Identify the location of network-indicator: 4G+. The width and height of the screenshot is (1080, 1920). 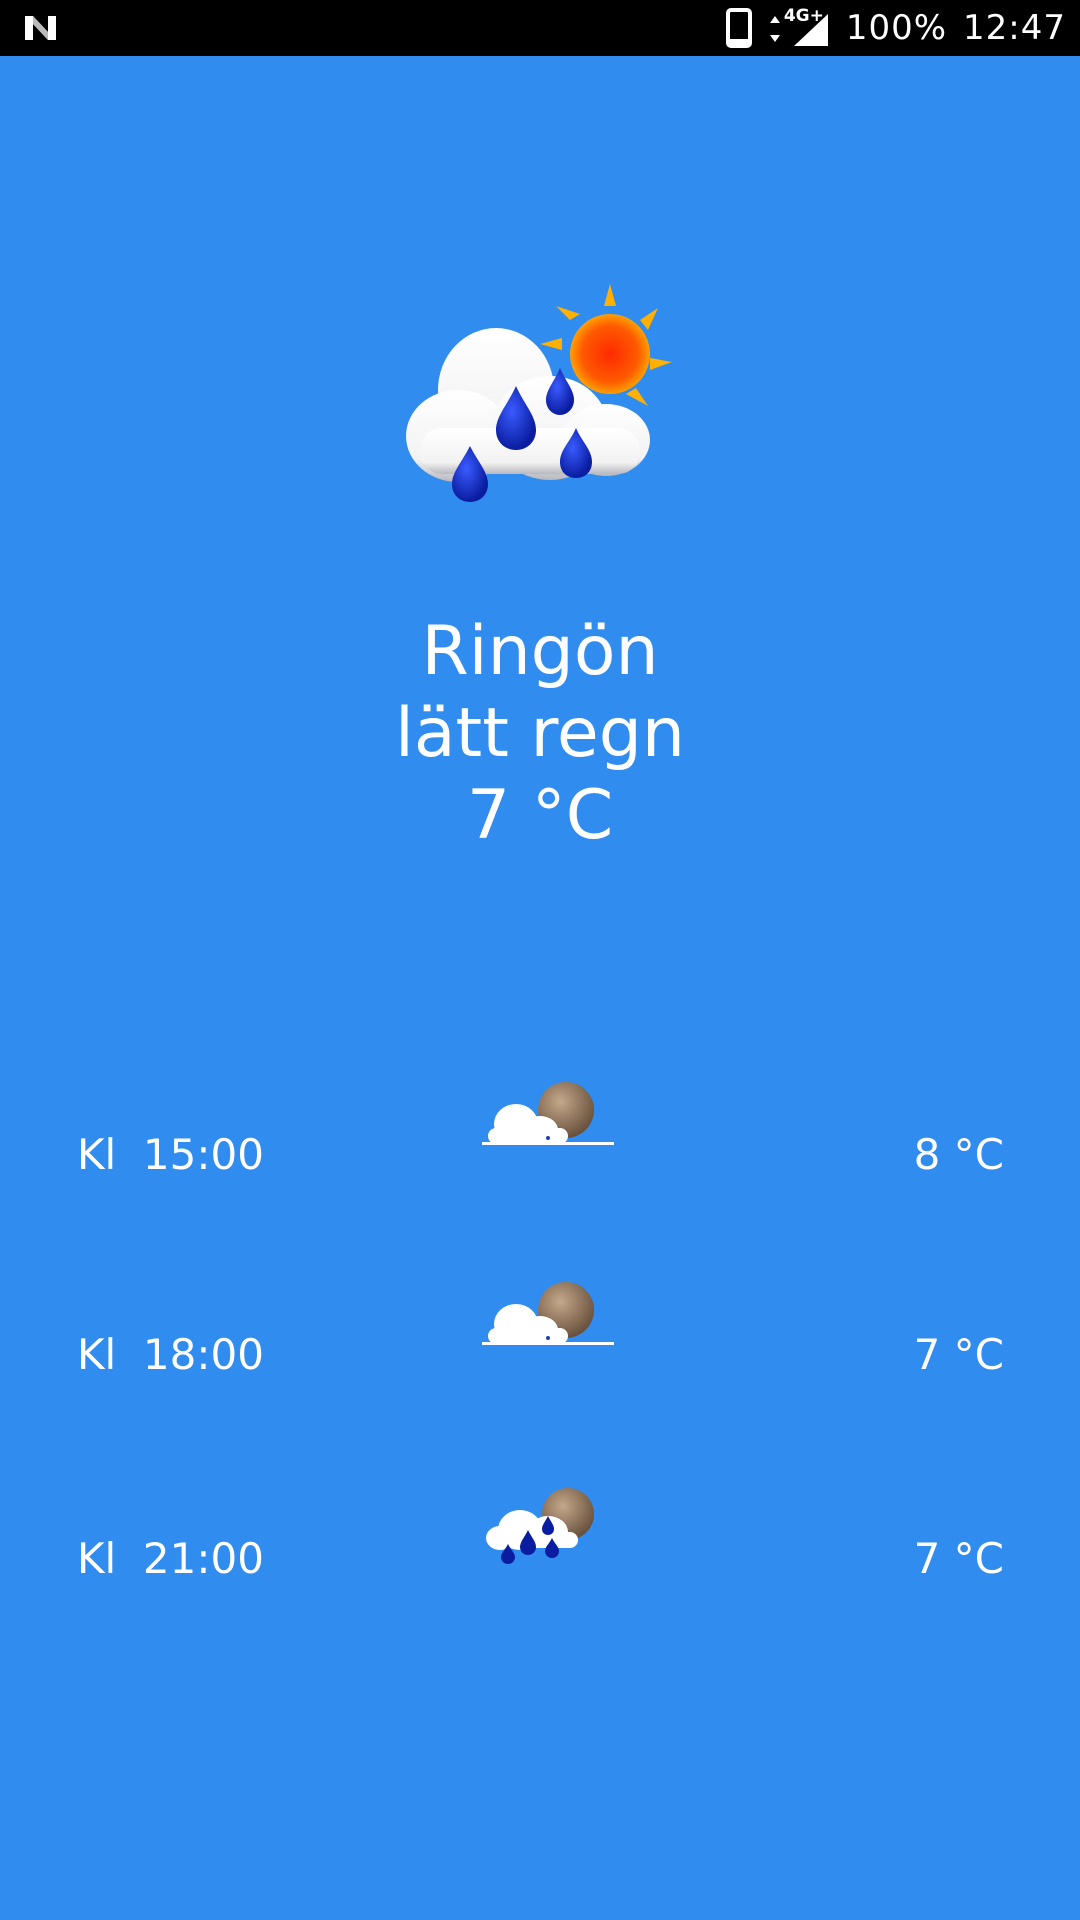
(799, 27).